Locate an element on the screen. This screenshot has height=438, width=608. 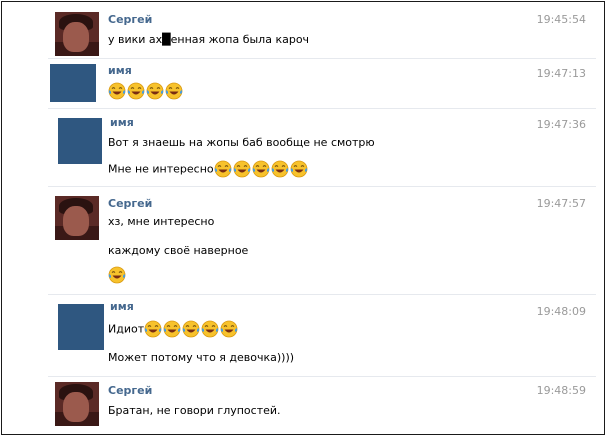
message-text: у вики ах█енная жопа была кароч is located at coordinates (209, 39).